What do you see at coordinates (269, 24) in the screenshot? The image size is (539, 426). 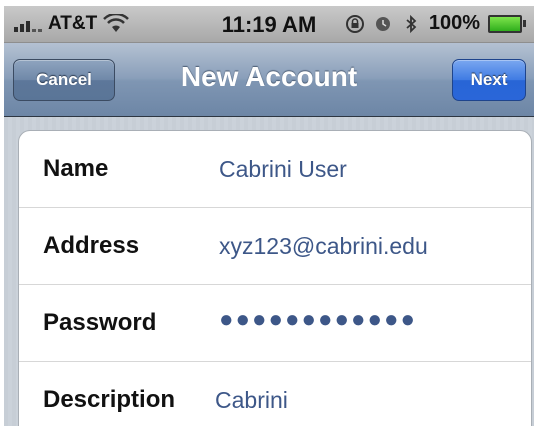 I see `status-bar: AT&T 11:19 AM 100%` at bounding box center [269, 24].